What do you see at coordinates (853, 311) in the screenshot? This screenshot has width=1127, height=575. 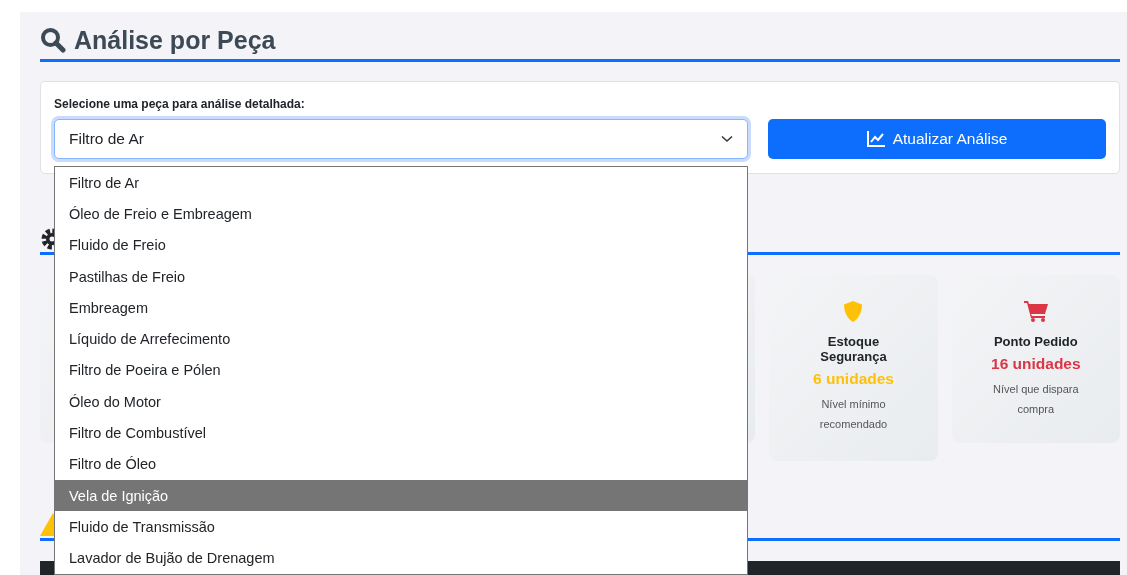 I see `shield-icon` at bounding box center [853, 311].